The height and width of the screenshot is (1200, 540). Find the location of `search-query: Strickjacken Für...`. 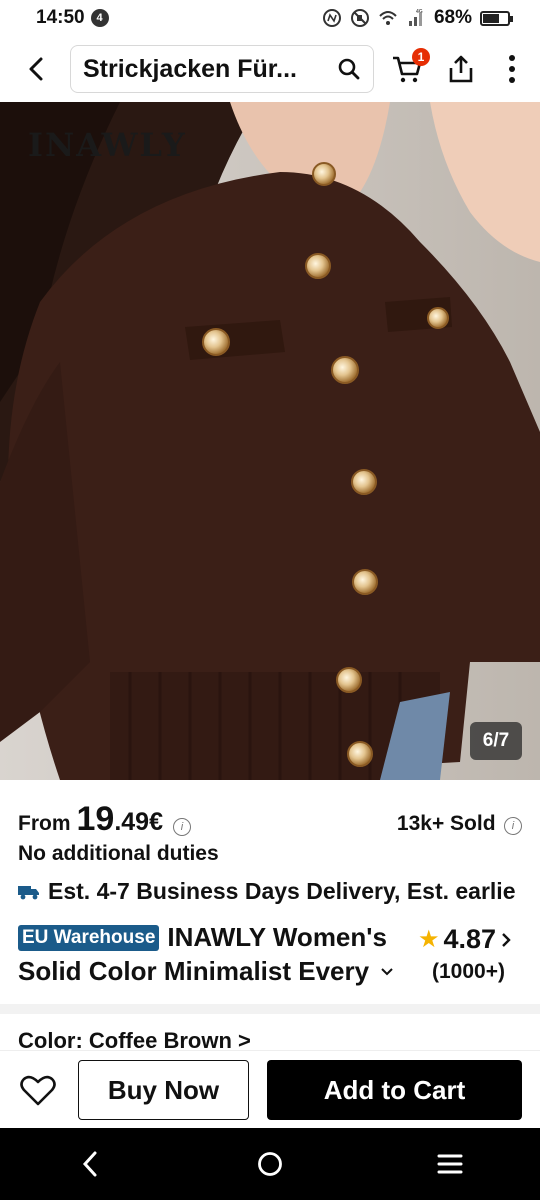

search-query: Strickjacken Für... is located at coordinates (190, 68).